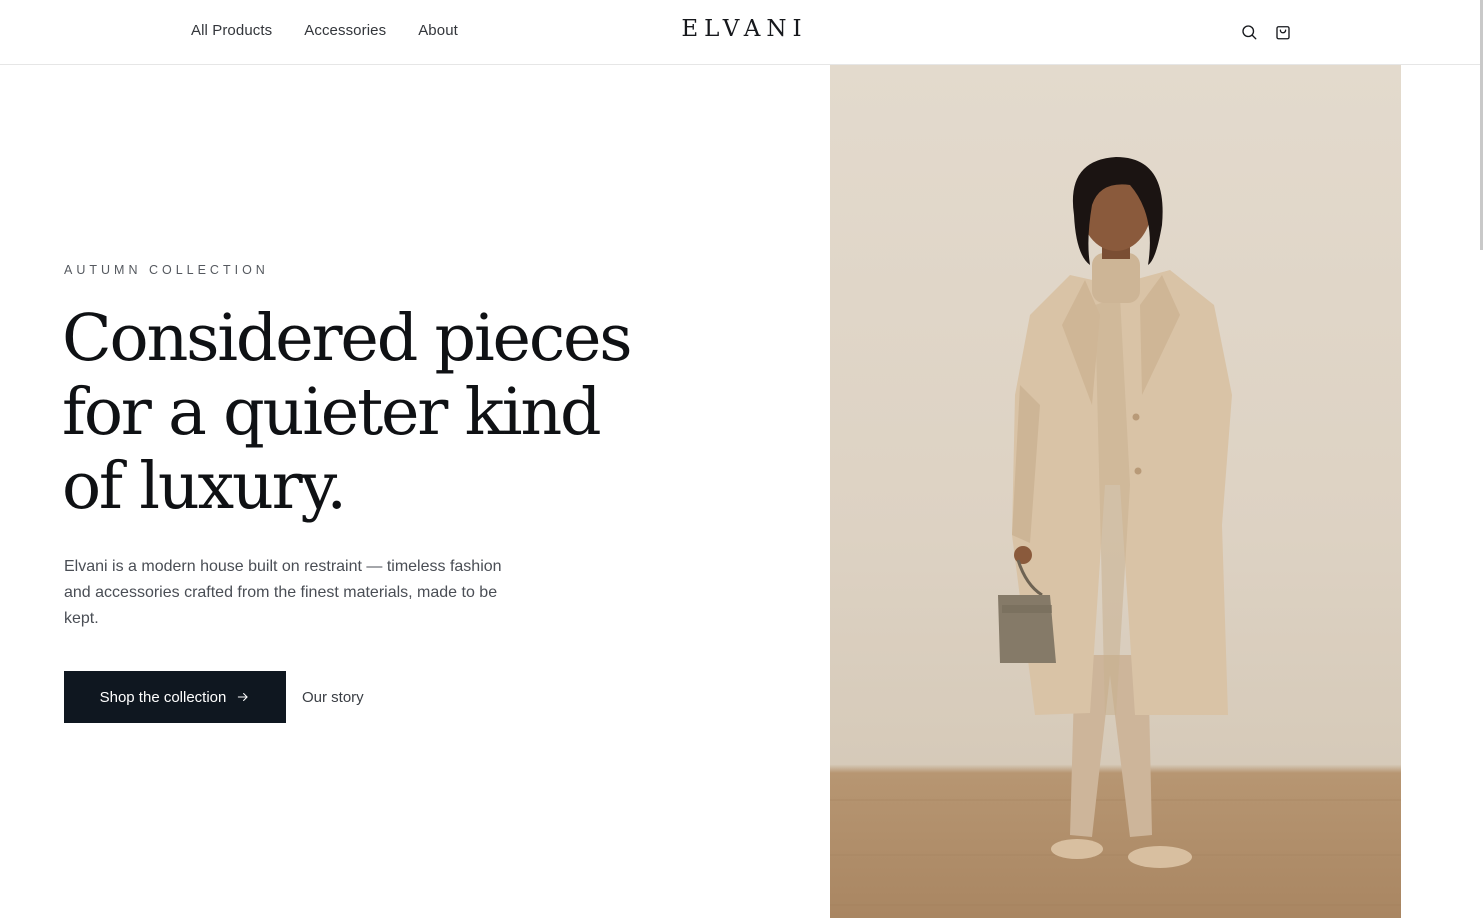 Image resolution: width=1483 pixels, height=918 pixels. I want to click on shop-collection-button: Shop the collection, so click(175, 697).